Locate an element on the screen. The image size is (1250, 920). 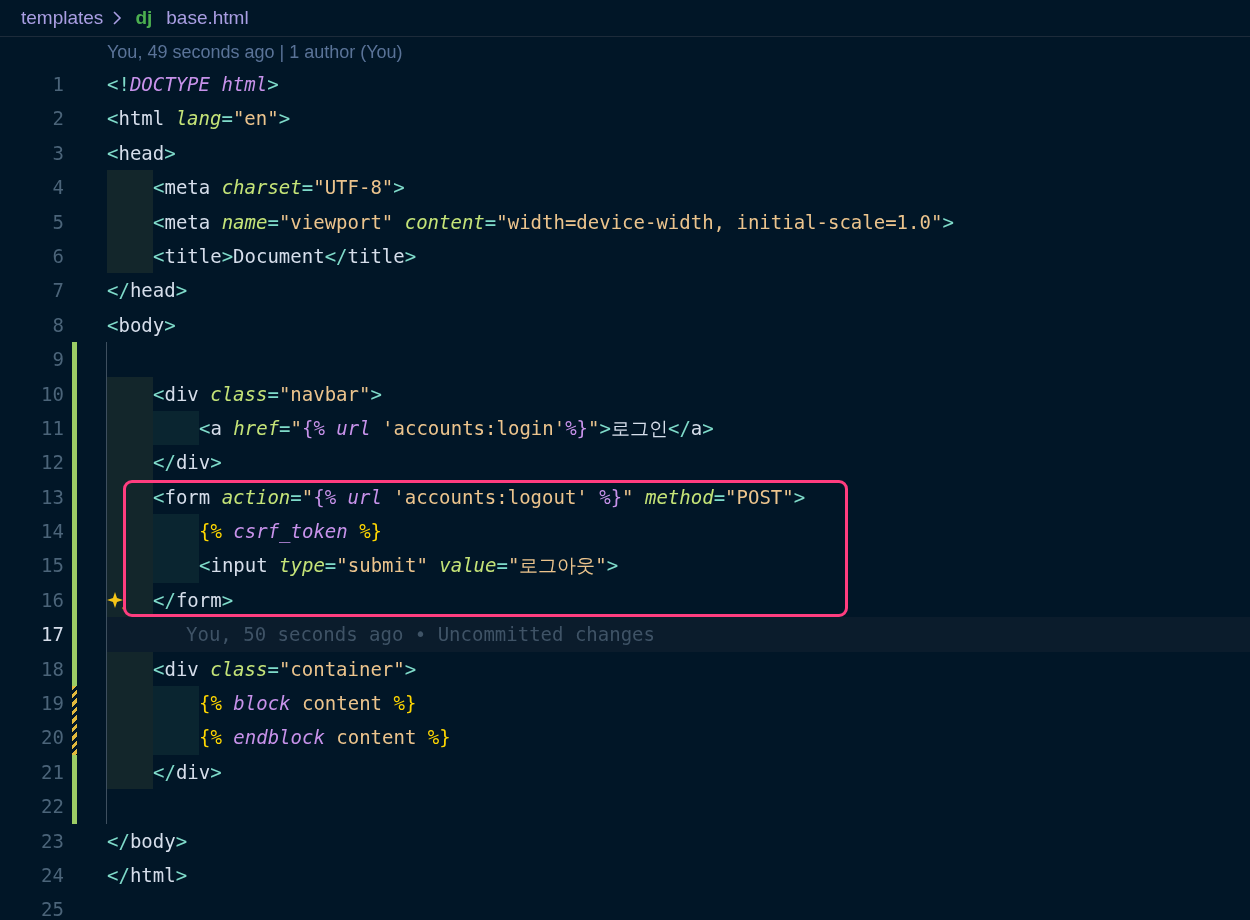
code-line: <head> is located at coordinates (141, 153).